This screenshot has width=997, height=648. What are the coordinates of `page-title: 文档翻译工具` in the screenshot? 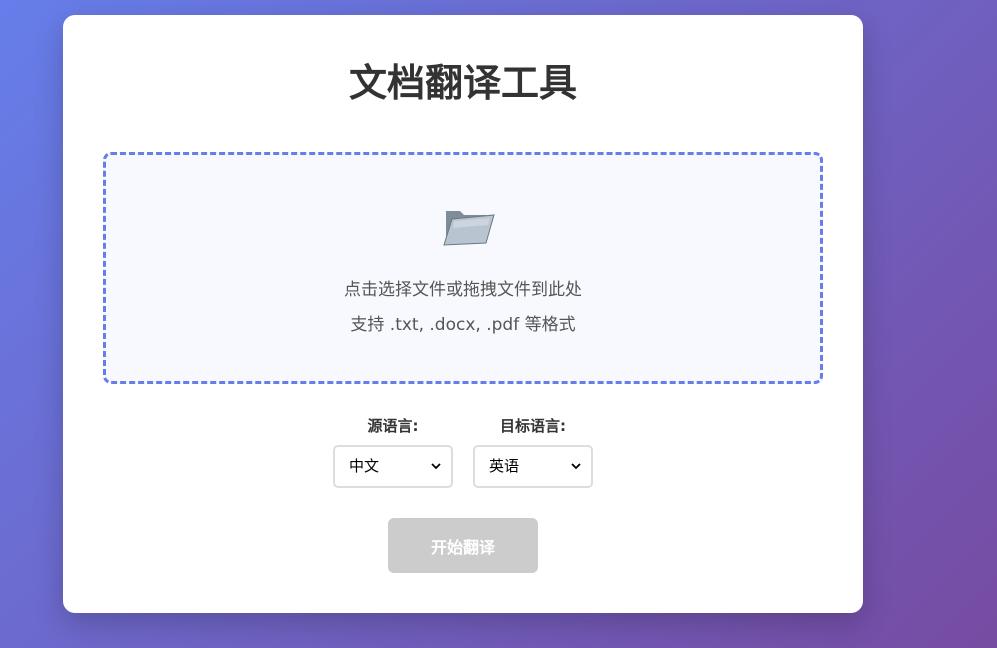 It's located at (462, 83).